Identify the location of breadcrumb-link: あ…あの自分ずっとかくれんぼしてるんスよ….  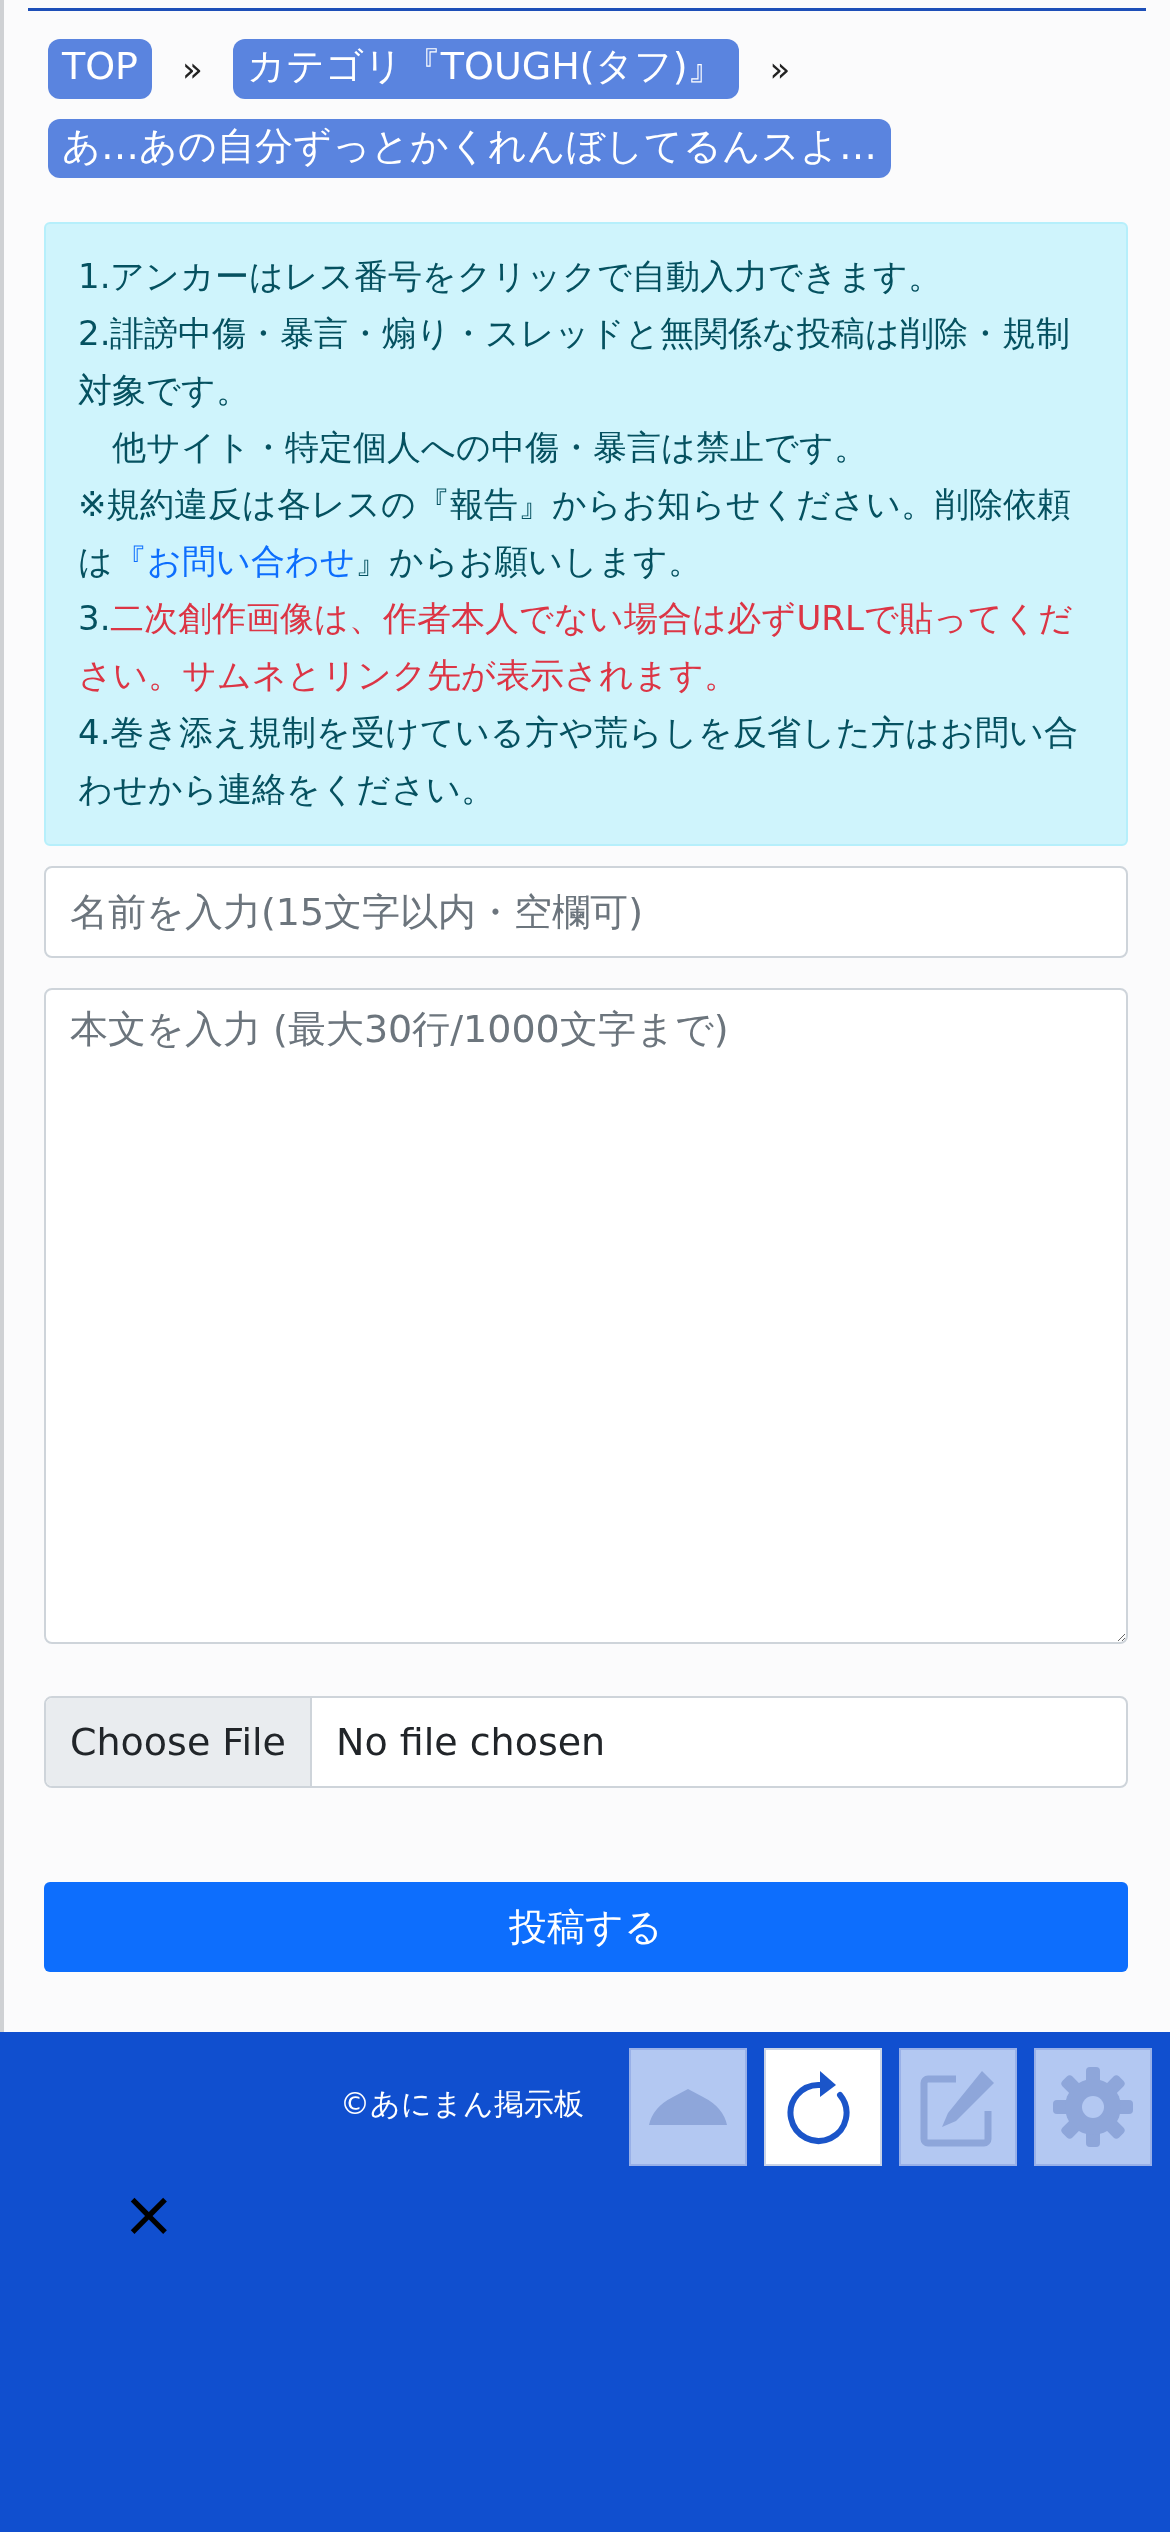
(469, 148).